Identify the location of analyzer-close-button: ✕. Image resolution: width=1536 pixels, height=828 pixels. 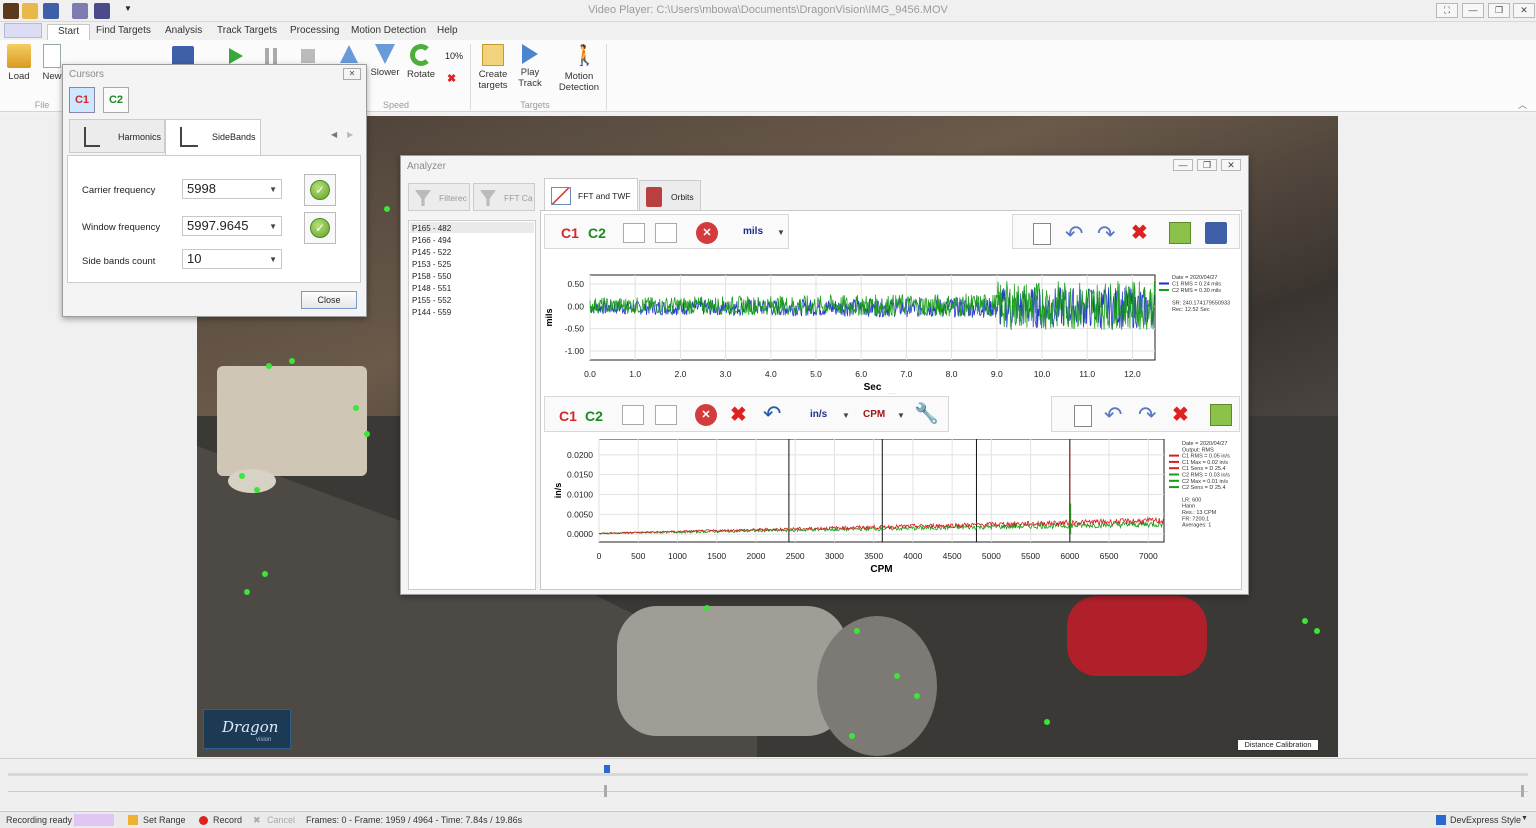
(1231, 165).